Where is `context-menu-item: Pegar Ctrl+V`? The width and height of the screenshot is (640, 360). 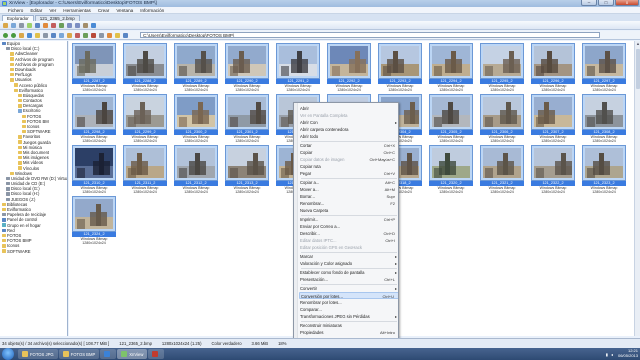
context-menu-item: Pegar Ctrl+V is located at coordinates (348, 173).